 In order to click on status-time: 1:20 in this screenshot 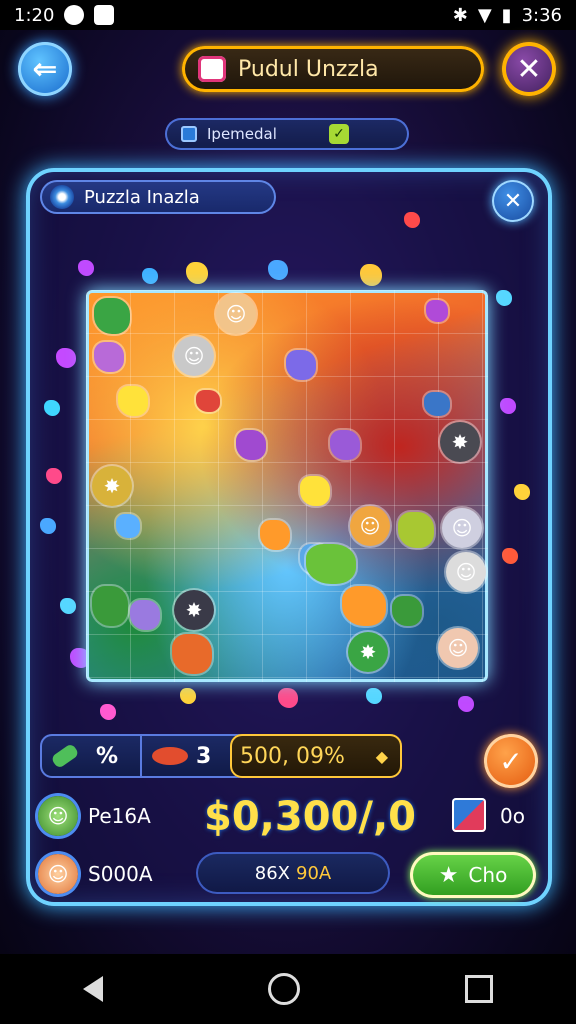, I will do `click(34, 15)`.